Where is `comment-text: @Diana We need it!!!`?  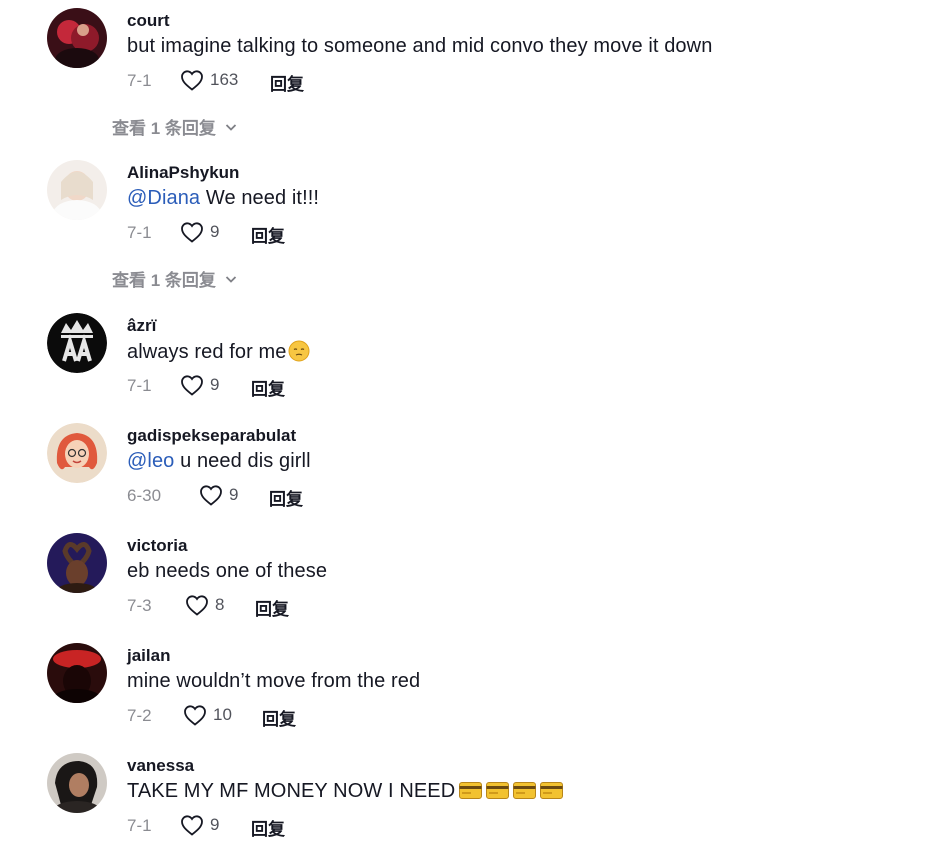
comment-text: @Diana We need it!!! is located at coordinates (223, 198).